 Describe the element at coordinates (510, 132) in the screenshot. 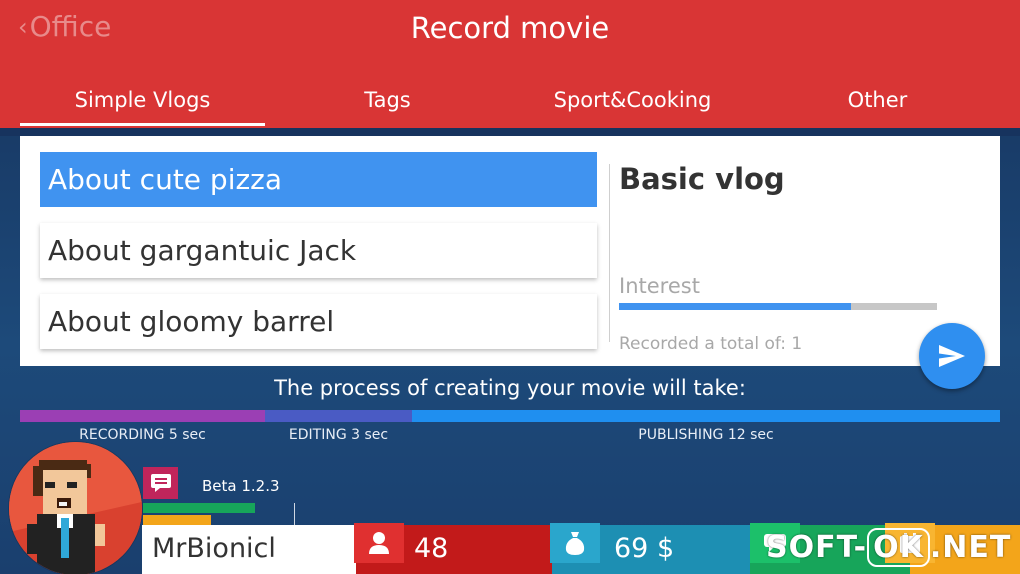

I see `header-shadow-band` at that location.